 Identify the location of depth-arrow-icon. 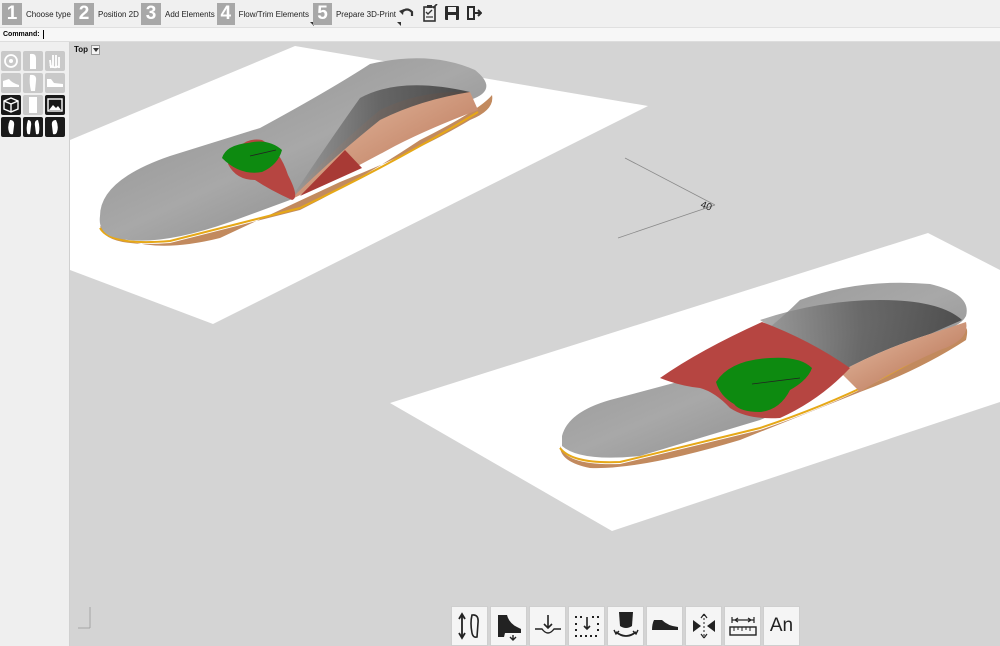
(547, 624).